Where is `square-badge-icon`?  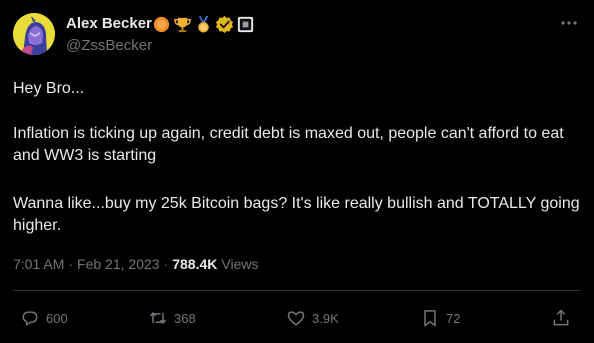
square-badge-icon is located at coordinates (245, 24).